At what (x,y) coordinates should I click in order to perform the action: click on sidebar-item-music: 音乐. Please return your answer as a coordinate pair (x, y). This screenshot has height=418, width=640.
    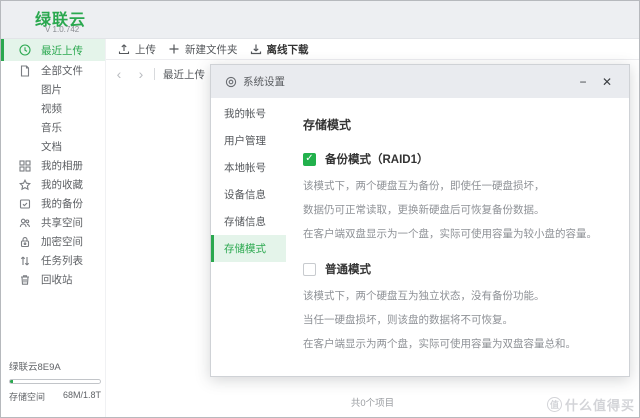
    Looking at the image, I should click on (53, 127).